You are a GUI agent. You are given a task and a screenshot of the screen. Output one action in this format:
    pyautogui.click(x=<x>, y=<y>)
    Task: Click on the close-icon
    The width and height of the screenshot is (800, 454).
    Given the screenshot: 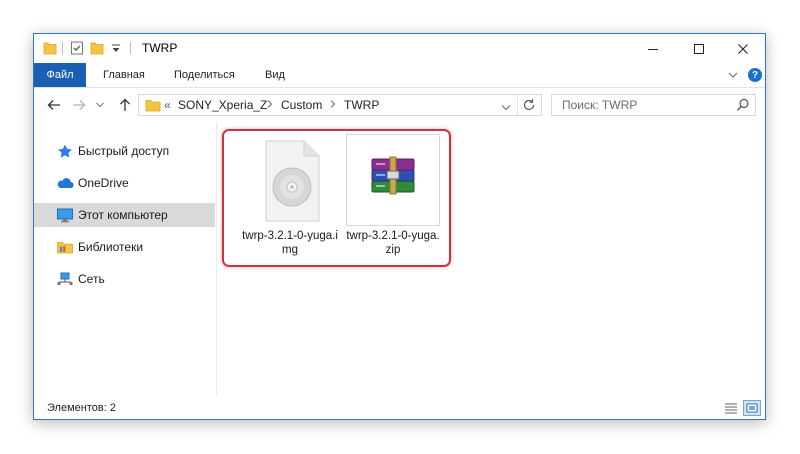 What is the action you would take?
    pyautogui.click(x=743, y=48)
    